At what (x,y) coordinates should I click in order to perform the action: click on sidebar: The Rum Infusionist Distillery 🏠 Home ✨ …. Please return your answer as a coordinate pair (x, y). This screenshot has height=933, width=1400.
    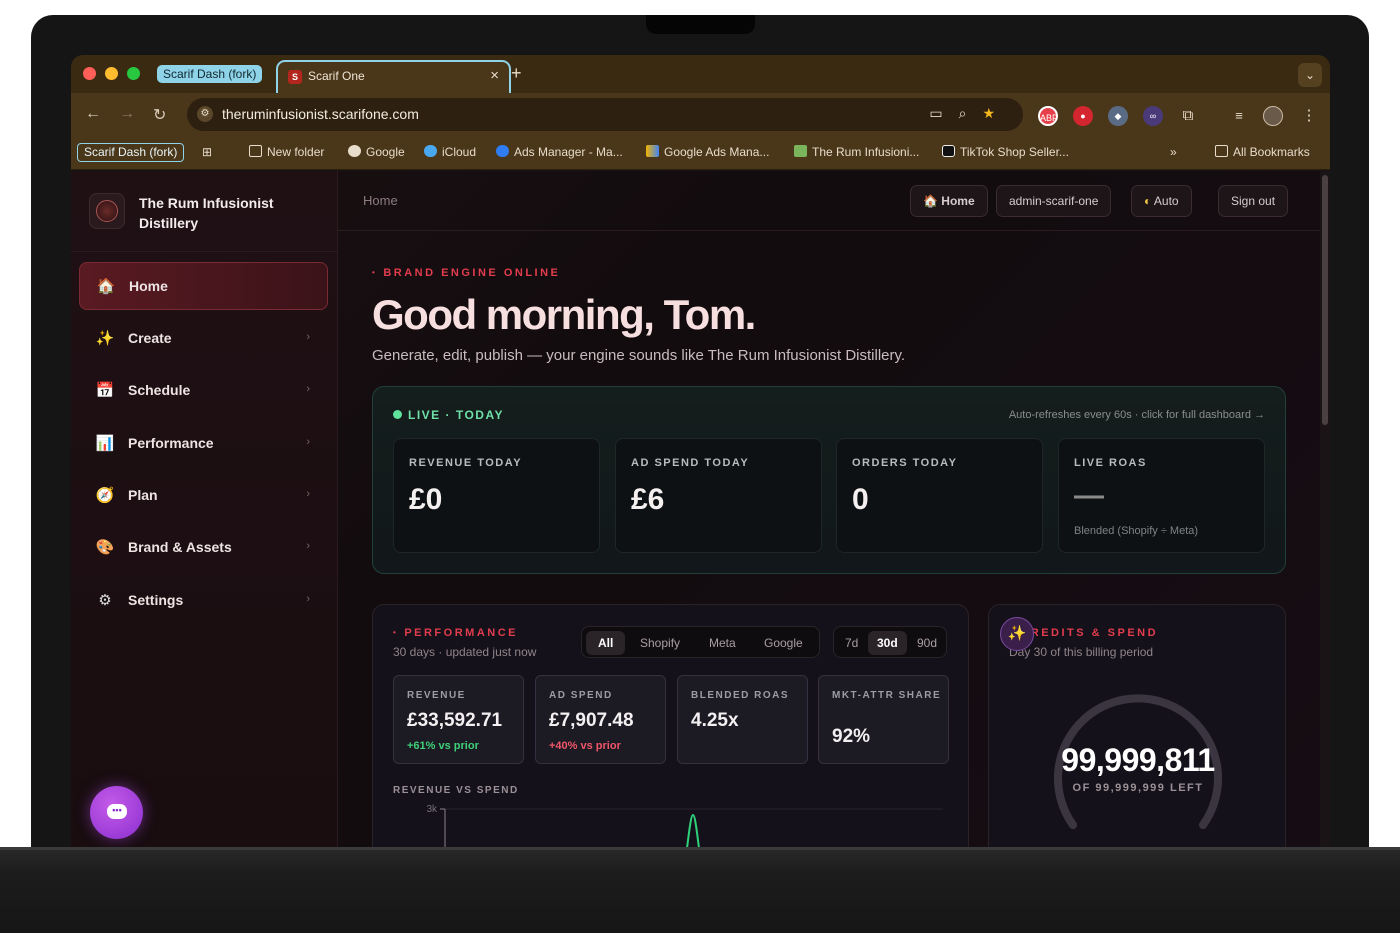
    Looking at the image, I should click on (204, 509).